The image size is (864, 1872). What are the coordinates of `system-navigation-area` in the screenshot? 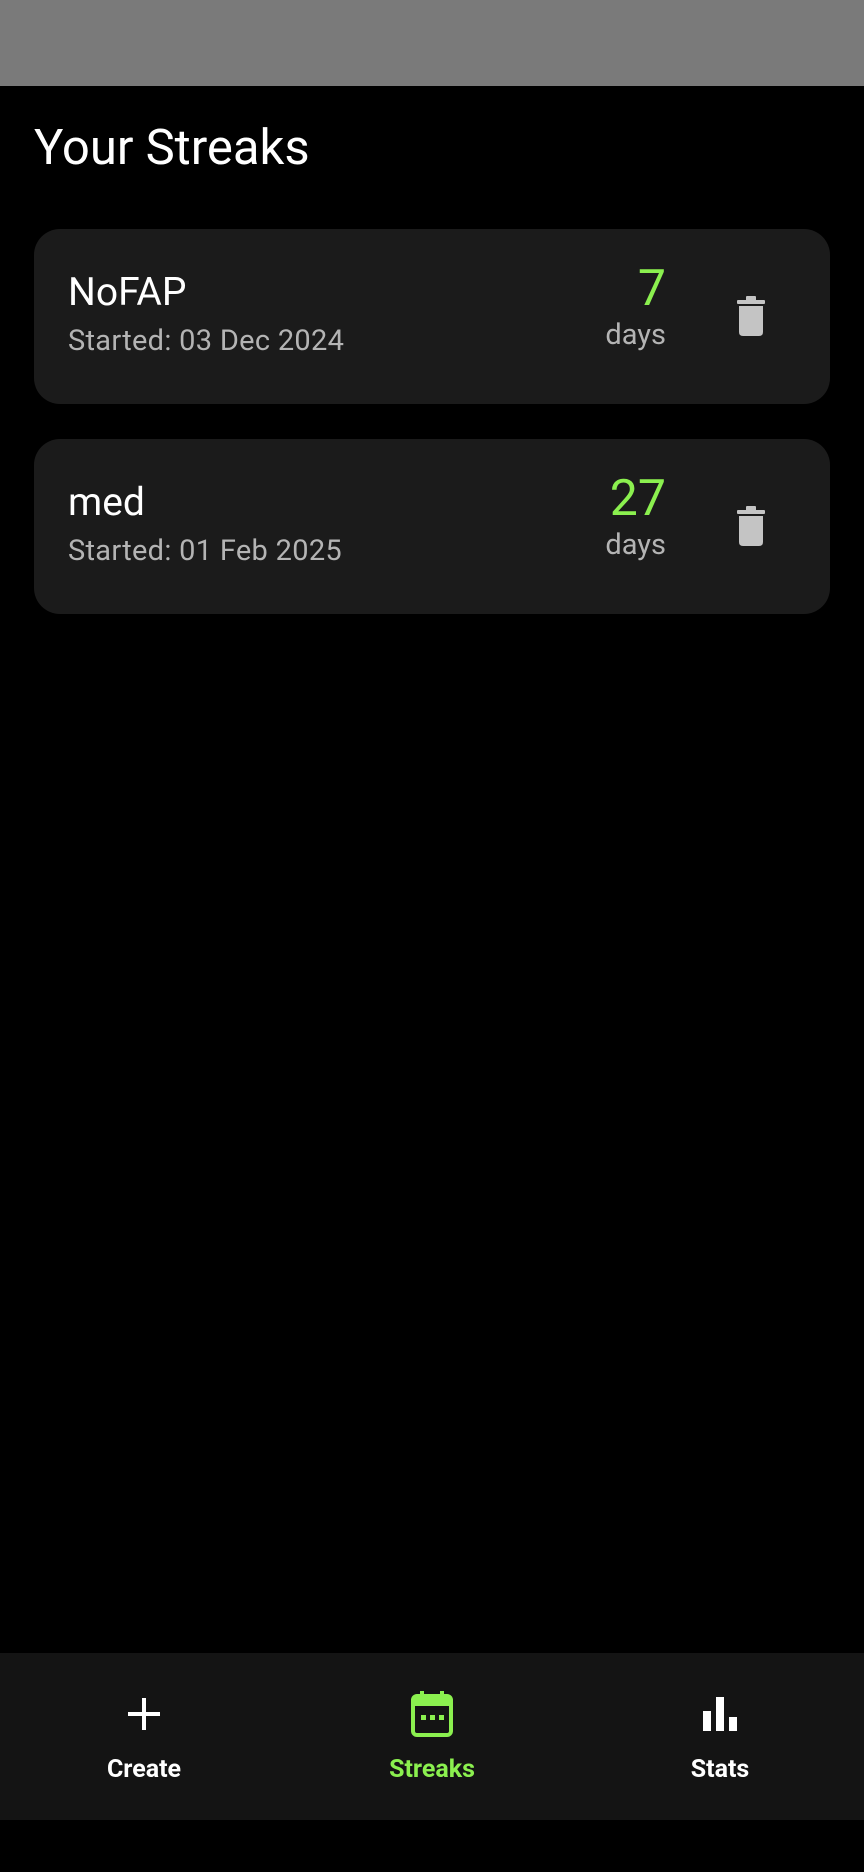 It's located at (432, 1846).